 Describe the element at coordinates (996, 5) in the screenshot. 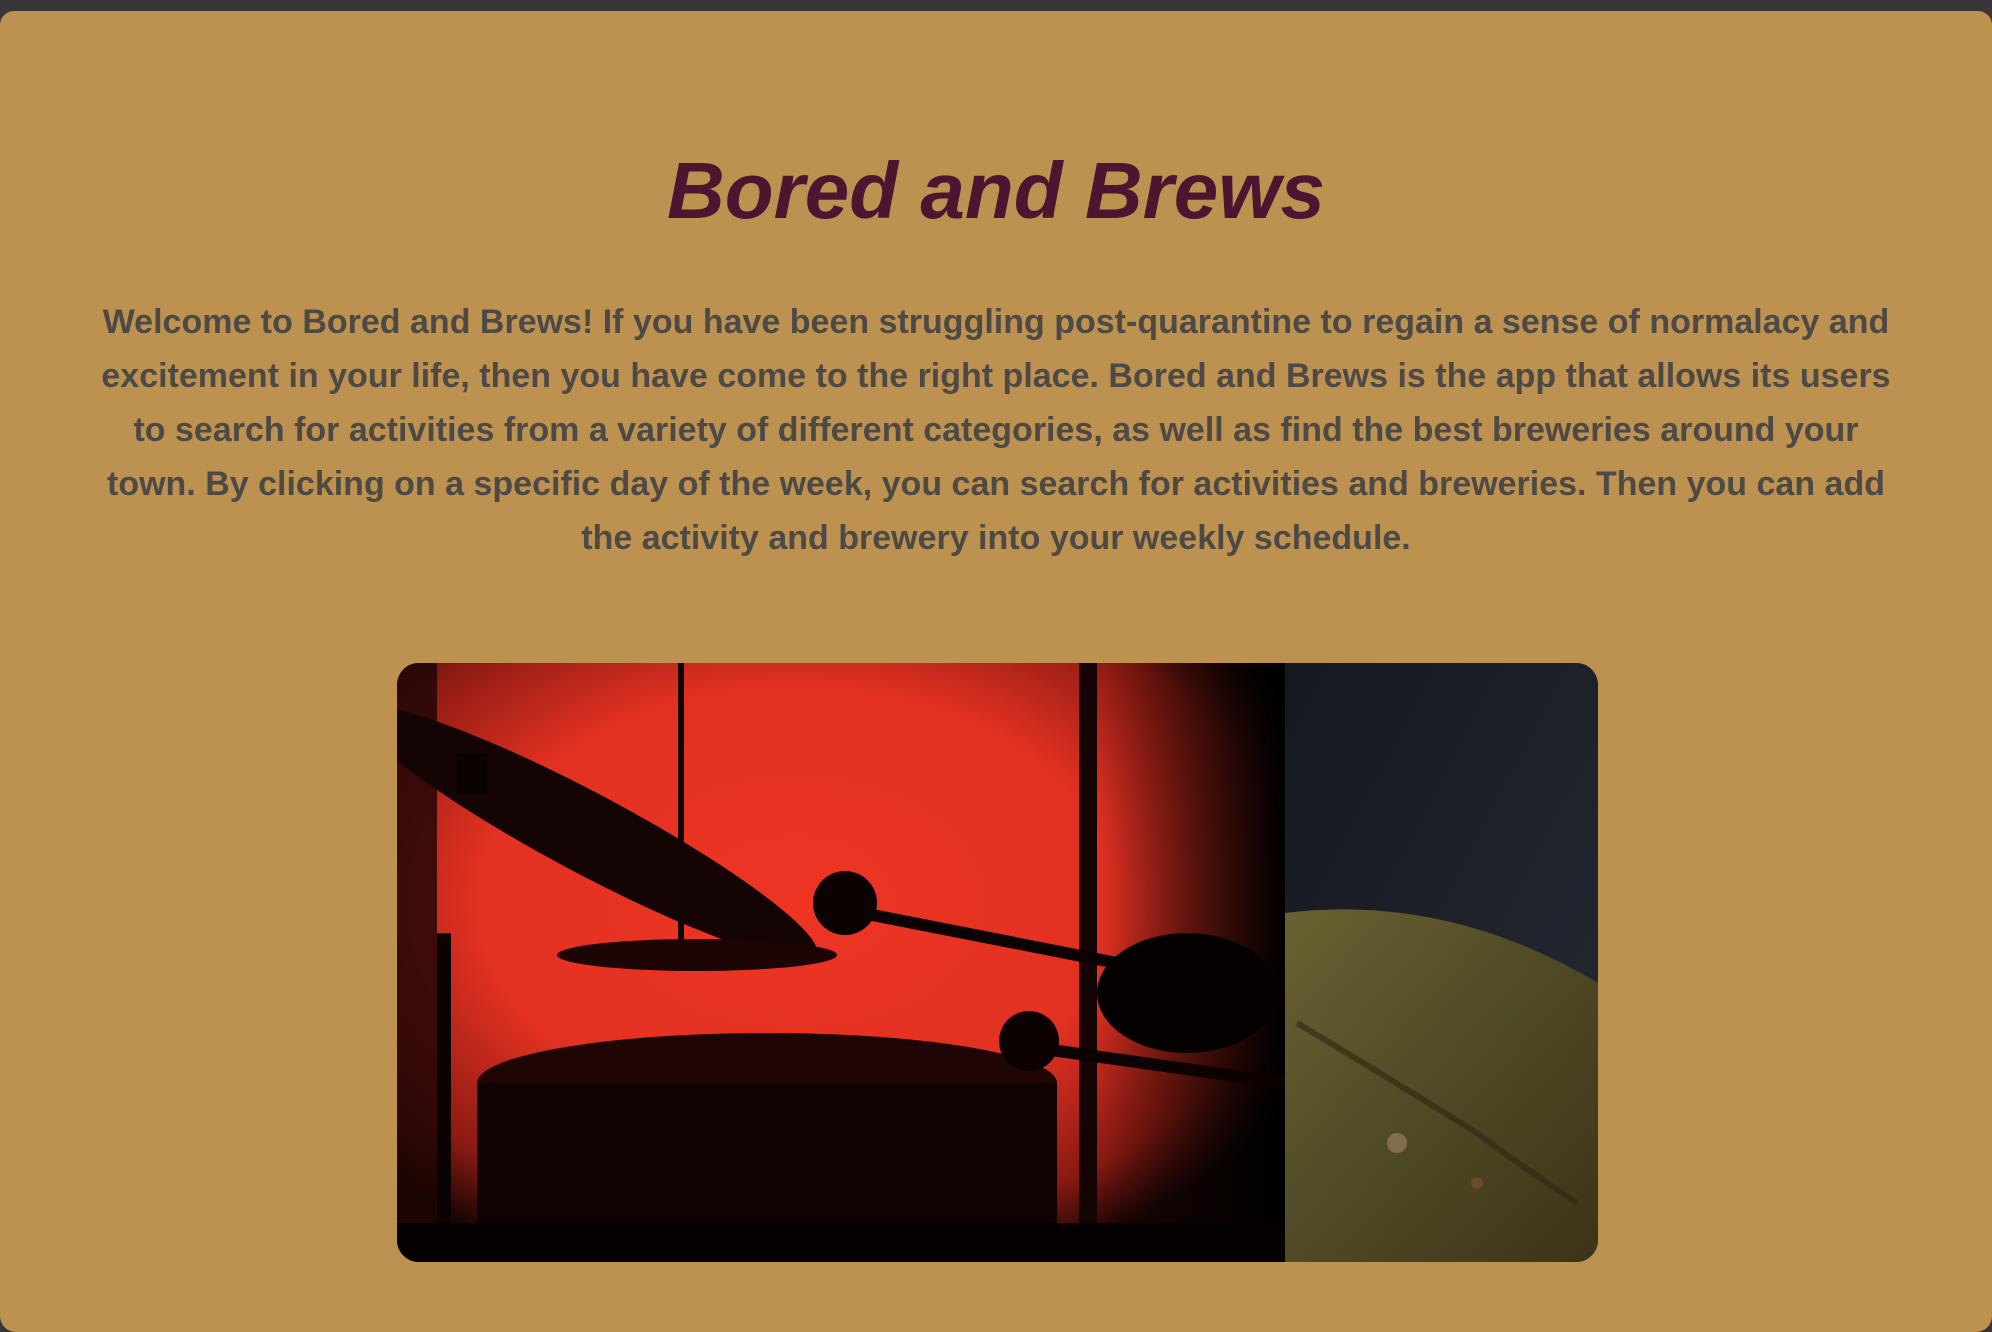

I see `window-top-bar` at that location.